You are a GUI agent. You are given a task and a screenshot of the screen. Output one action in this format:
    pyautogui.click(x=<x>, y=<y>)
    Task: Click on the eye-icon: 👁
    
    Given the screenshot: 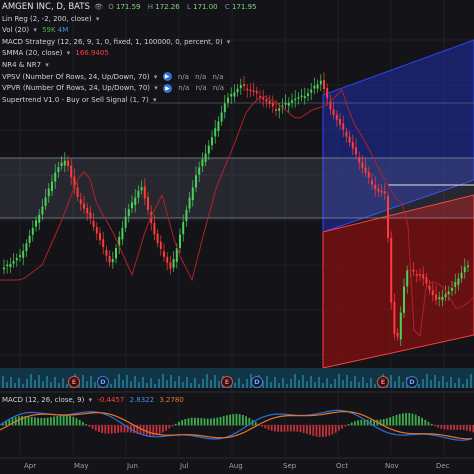 What is the action you would take?
    pyautogui.click(x=98, y=7)
    